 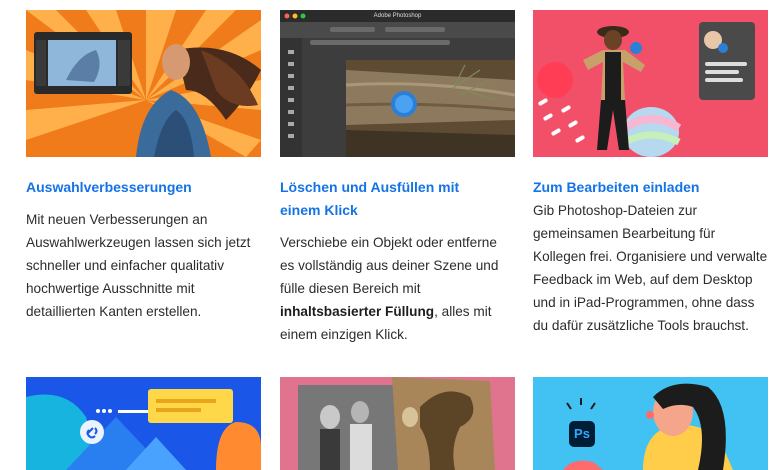 I want to click on card-title: Zum Bearbeiten einladen, so click(x=650, y=187).